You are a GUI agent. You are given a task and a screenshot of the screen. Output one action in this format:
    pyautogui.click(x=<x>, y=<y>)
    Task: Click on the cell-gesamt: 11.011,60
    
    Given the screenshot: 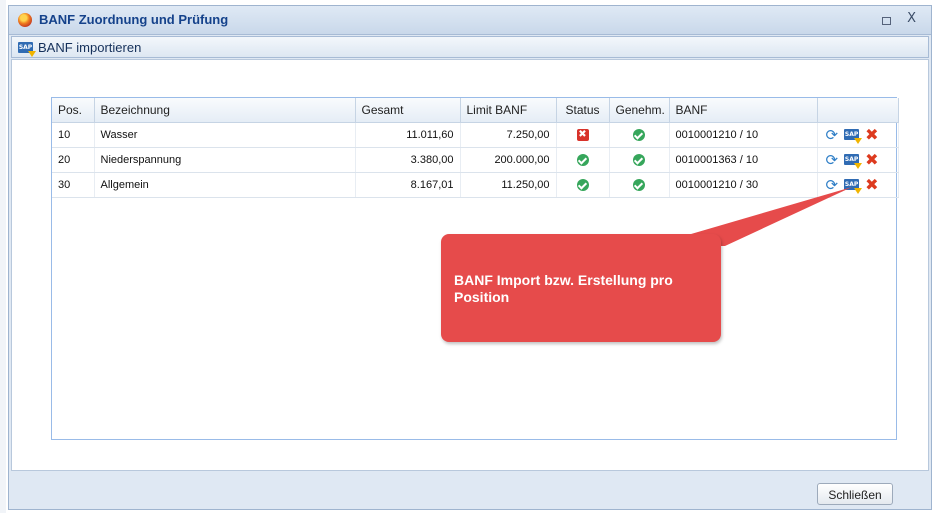 What is the action you would take?
    pyautogui.click(x=408, y=135)
    